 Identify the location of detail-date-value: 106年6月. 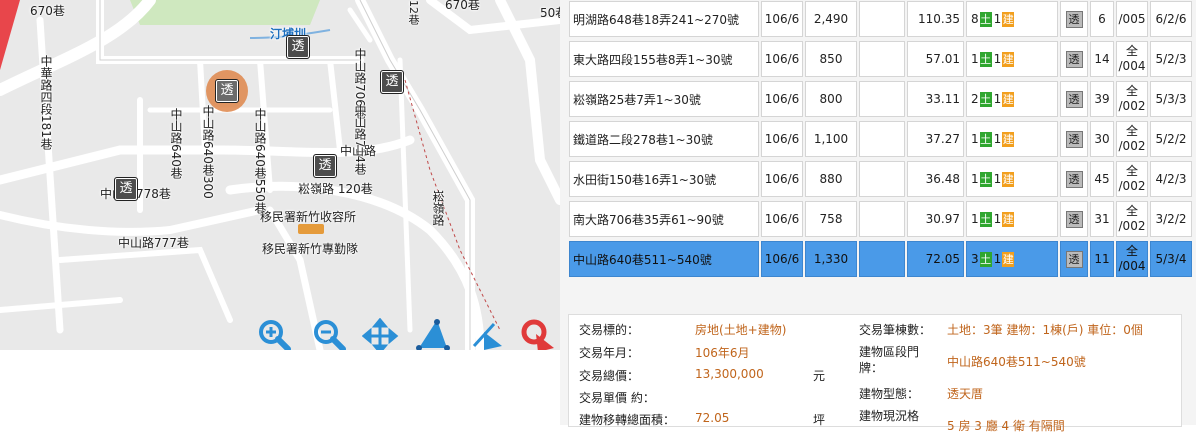
(722, 353).